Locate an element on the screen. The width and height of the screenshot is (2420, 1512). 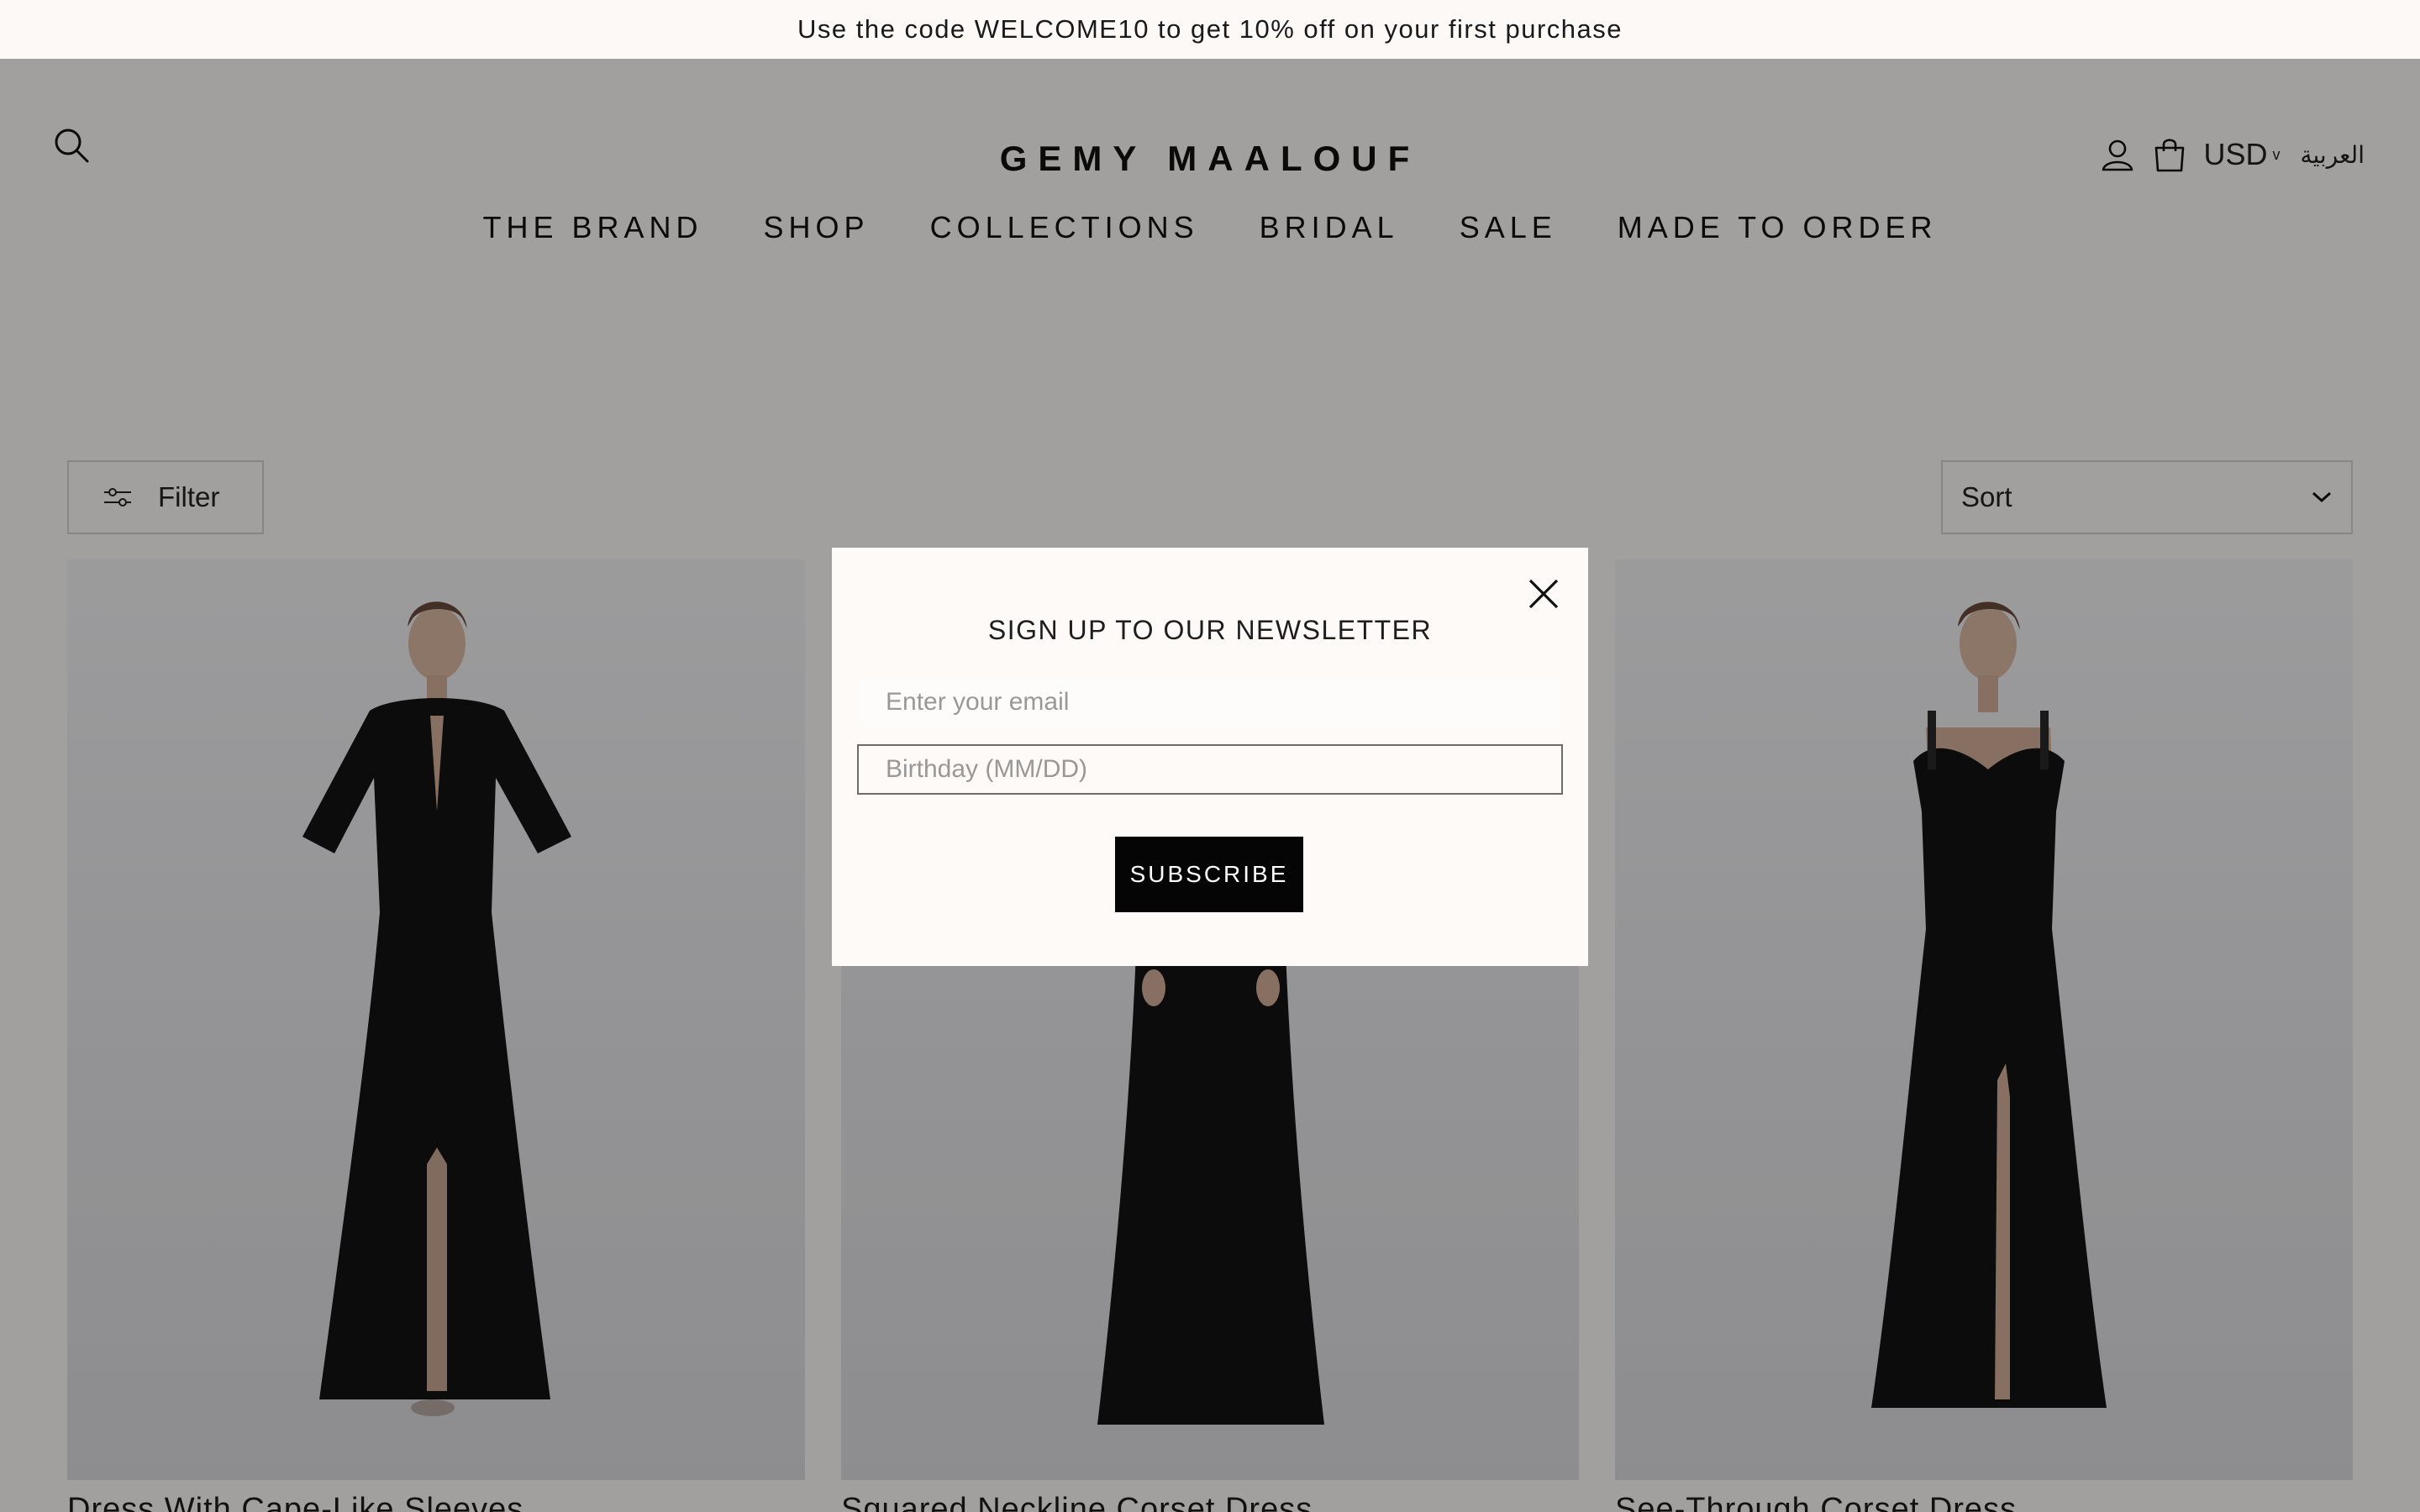
subscribe-button: SUBSCRIBE is located at coordinates (1209, 874).